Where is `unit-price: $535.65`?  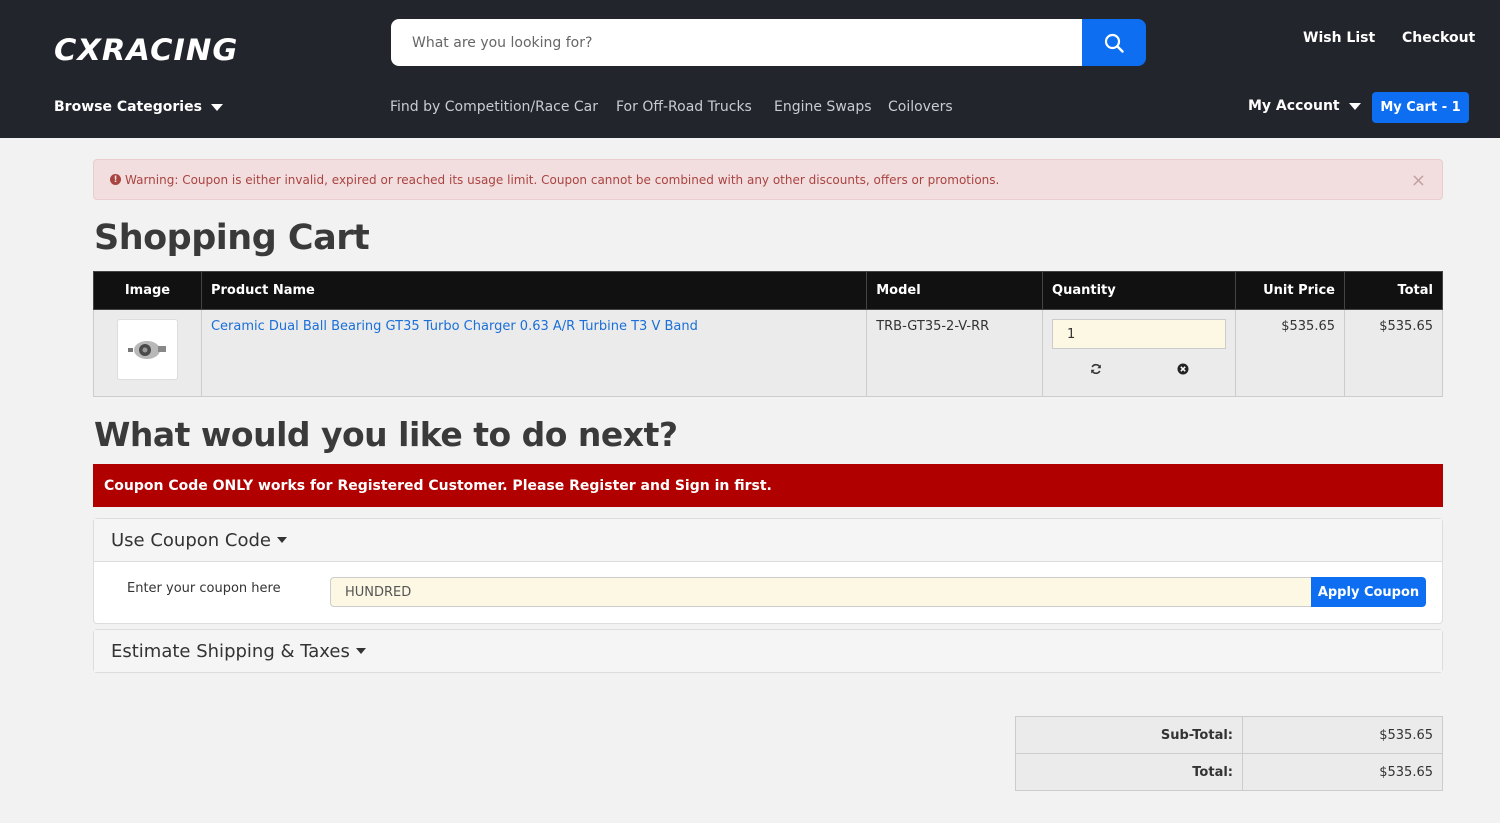
unit-price: $535.65 is located at coordinates (1290, 353).